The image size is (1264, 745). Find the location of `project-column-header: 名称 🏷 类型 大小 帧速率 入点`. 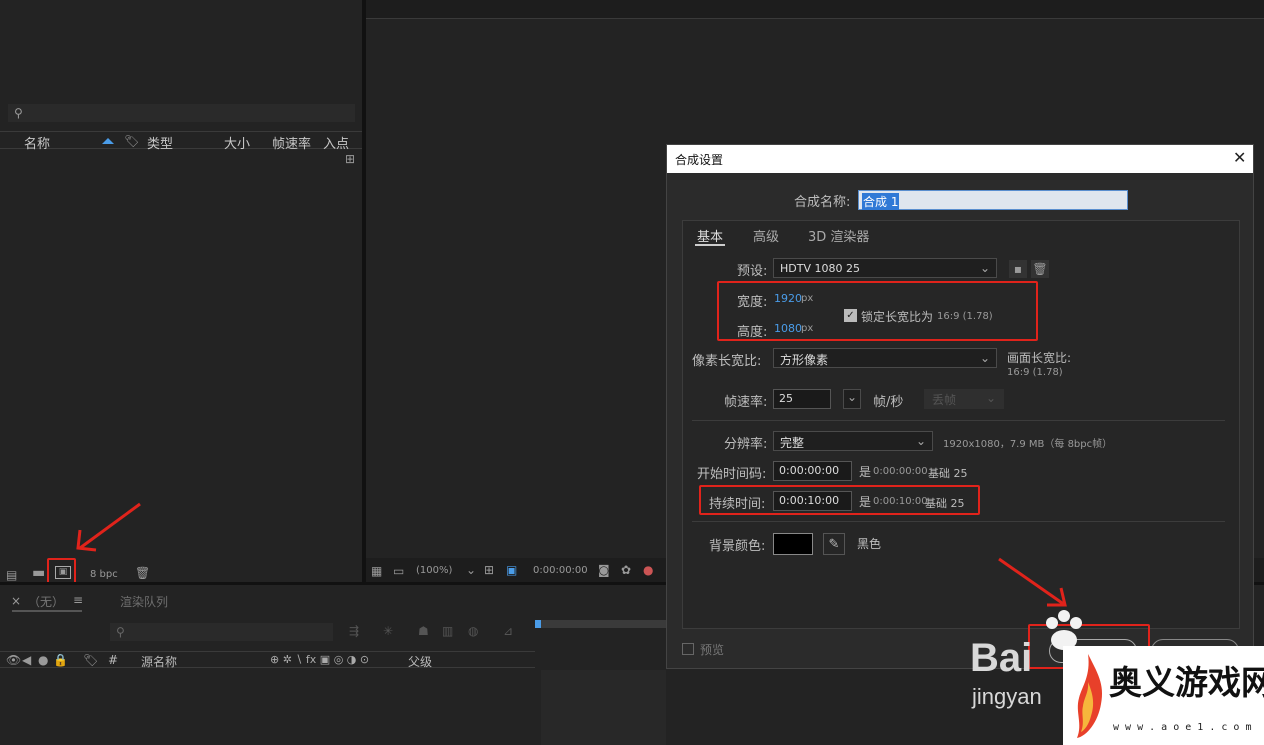

project-column-header: 名称 🏷 类型 大小 帧速率 入点 is located at coordinates (181, 141).